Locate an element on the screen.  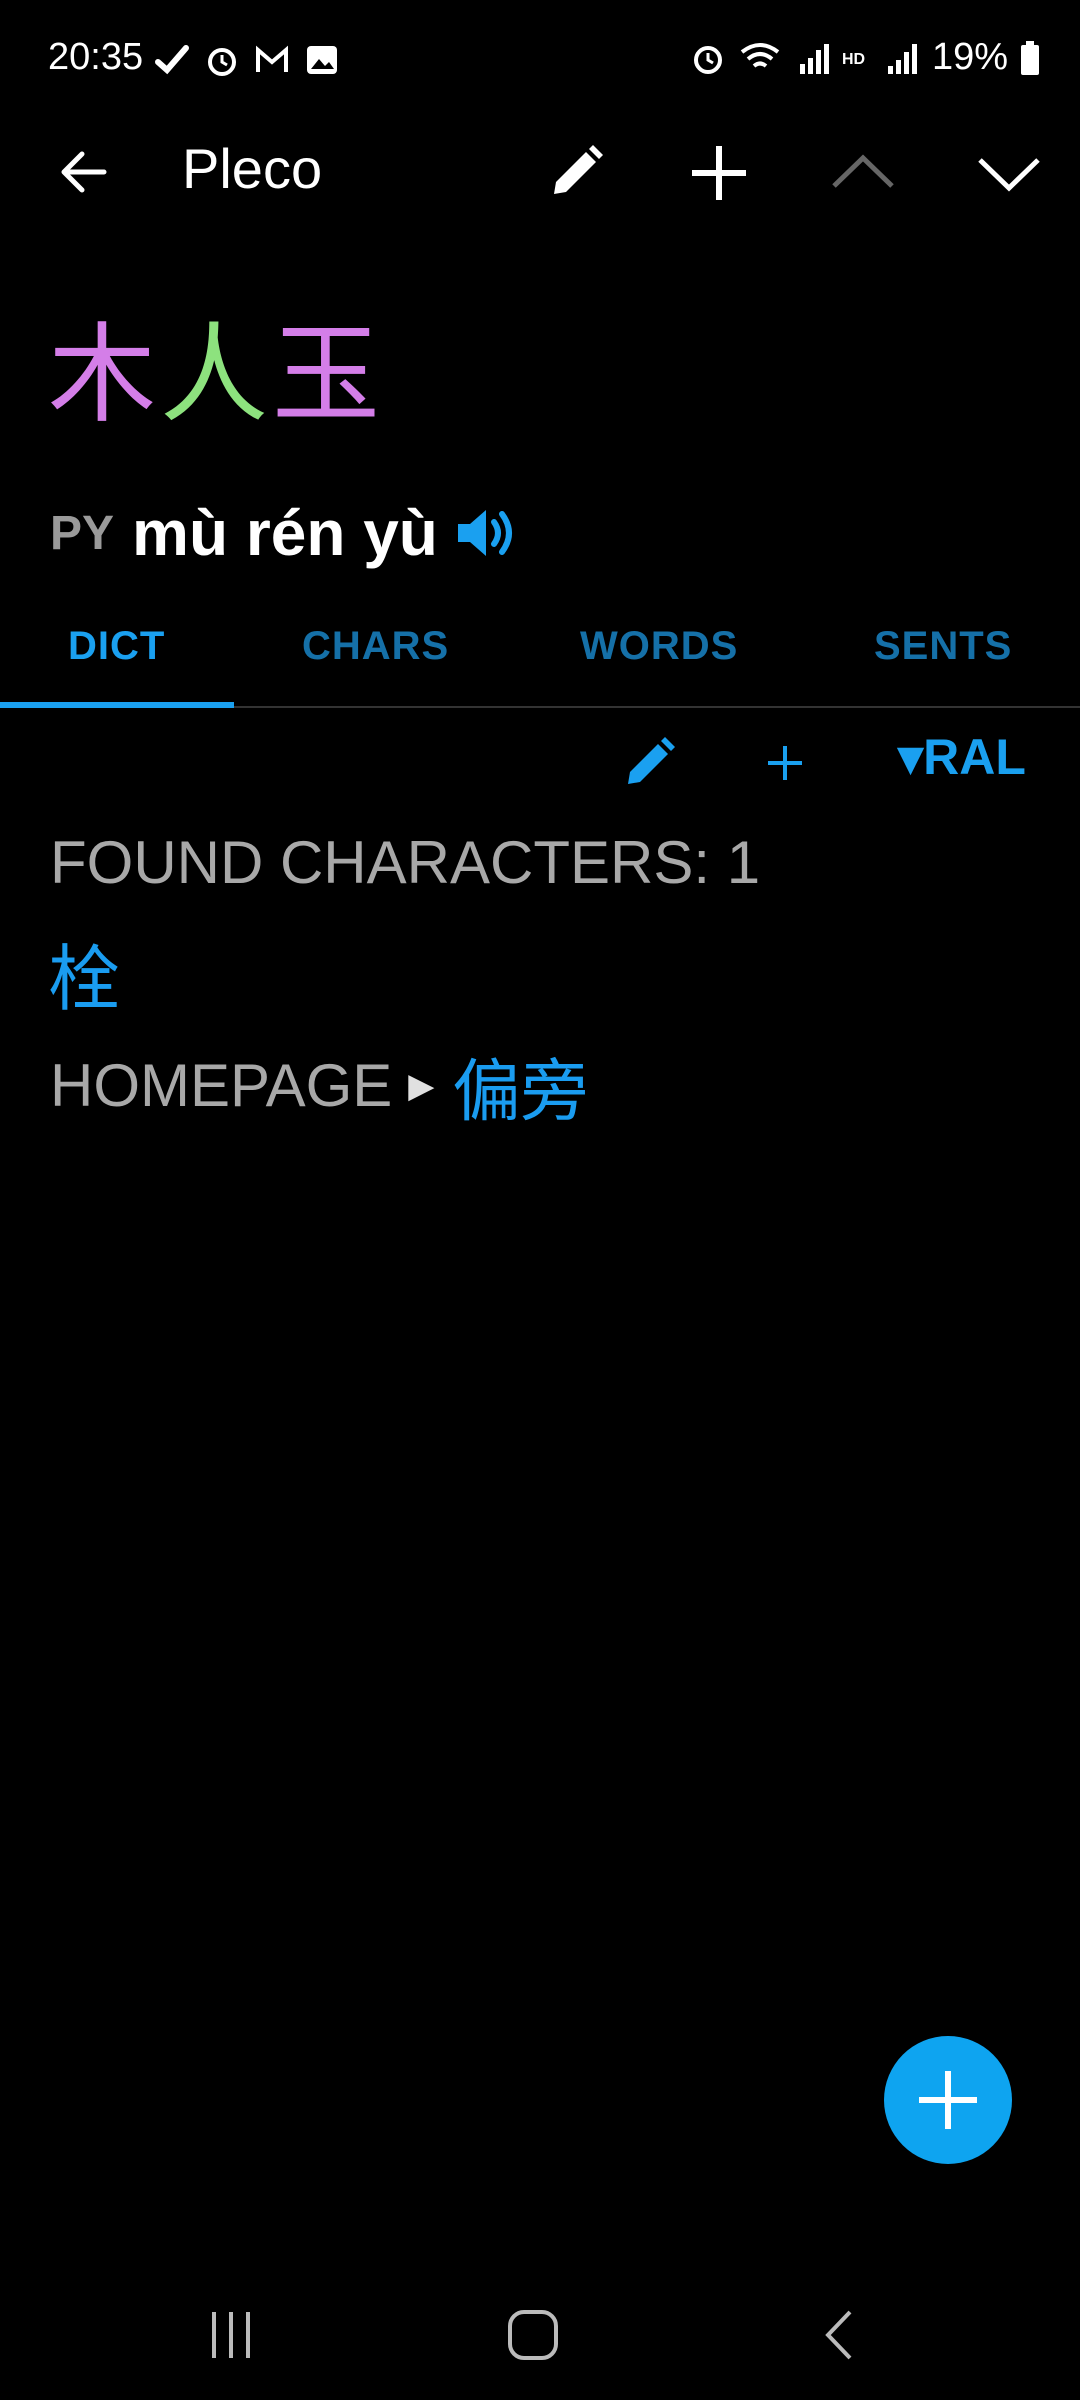
homepage-row: HOMEPAGE ▶ 偏旁 is located at coordinates (319, 1085).